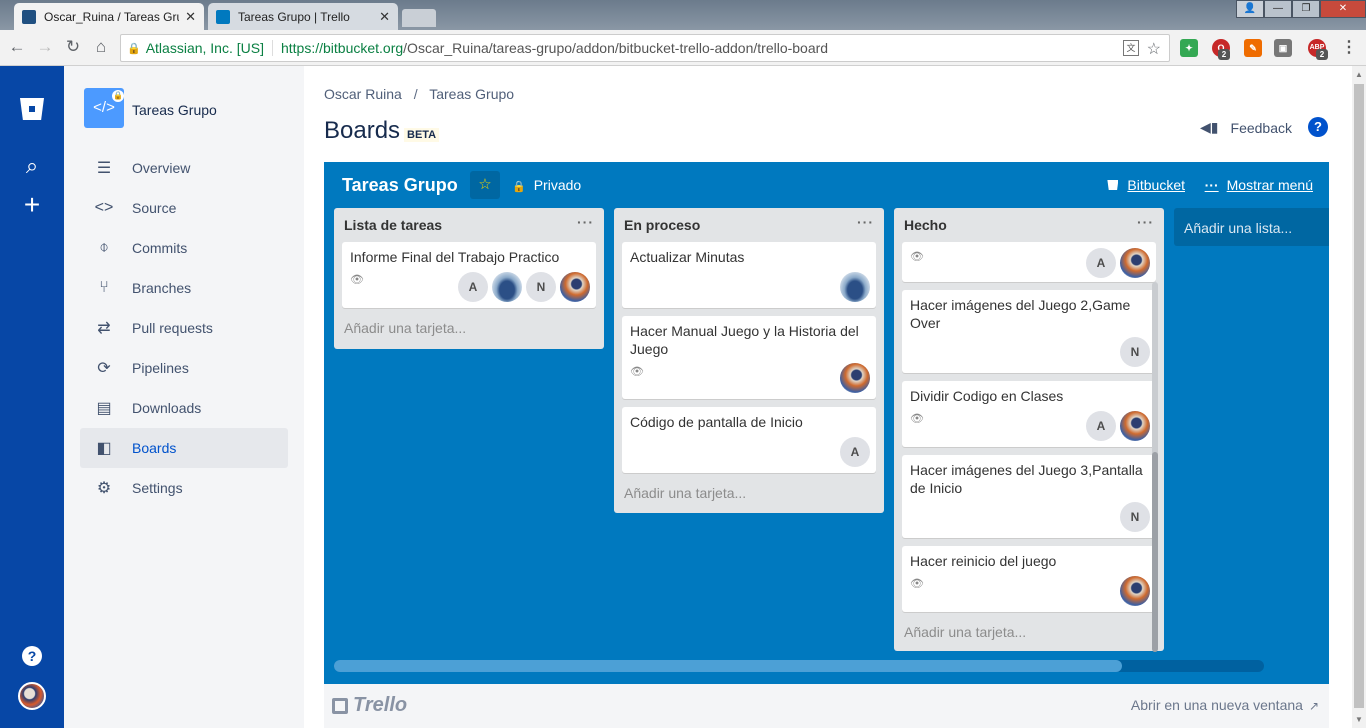 This screenshot has width=1366, height=728. Describe the element at coordinates (1359, 74) in the screenshot. I see `scroll-up-arrow-icon: ▲` at that location.